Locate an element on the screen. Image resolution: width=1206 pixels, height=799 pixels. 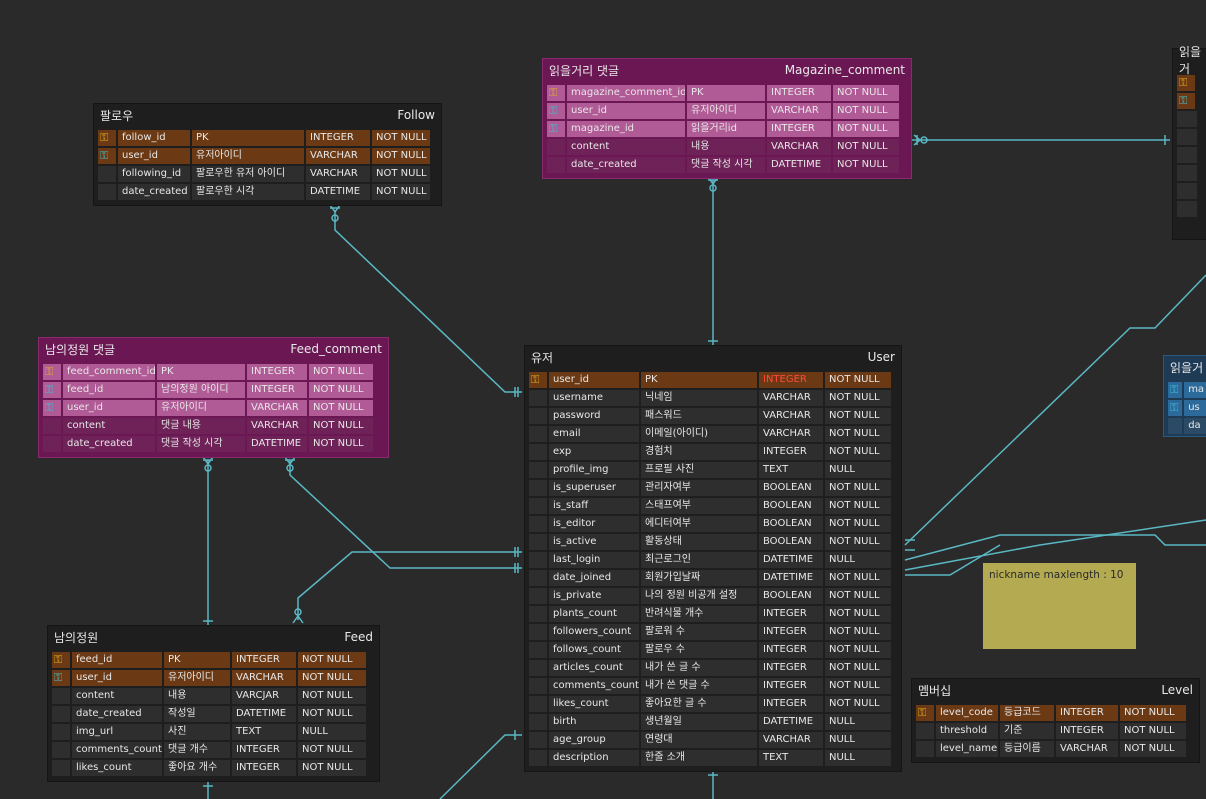
table-row: ⚿ is located at coordinates (1191, 101).